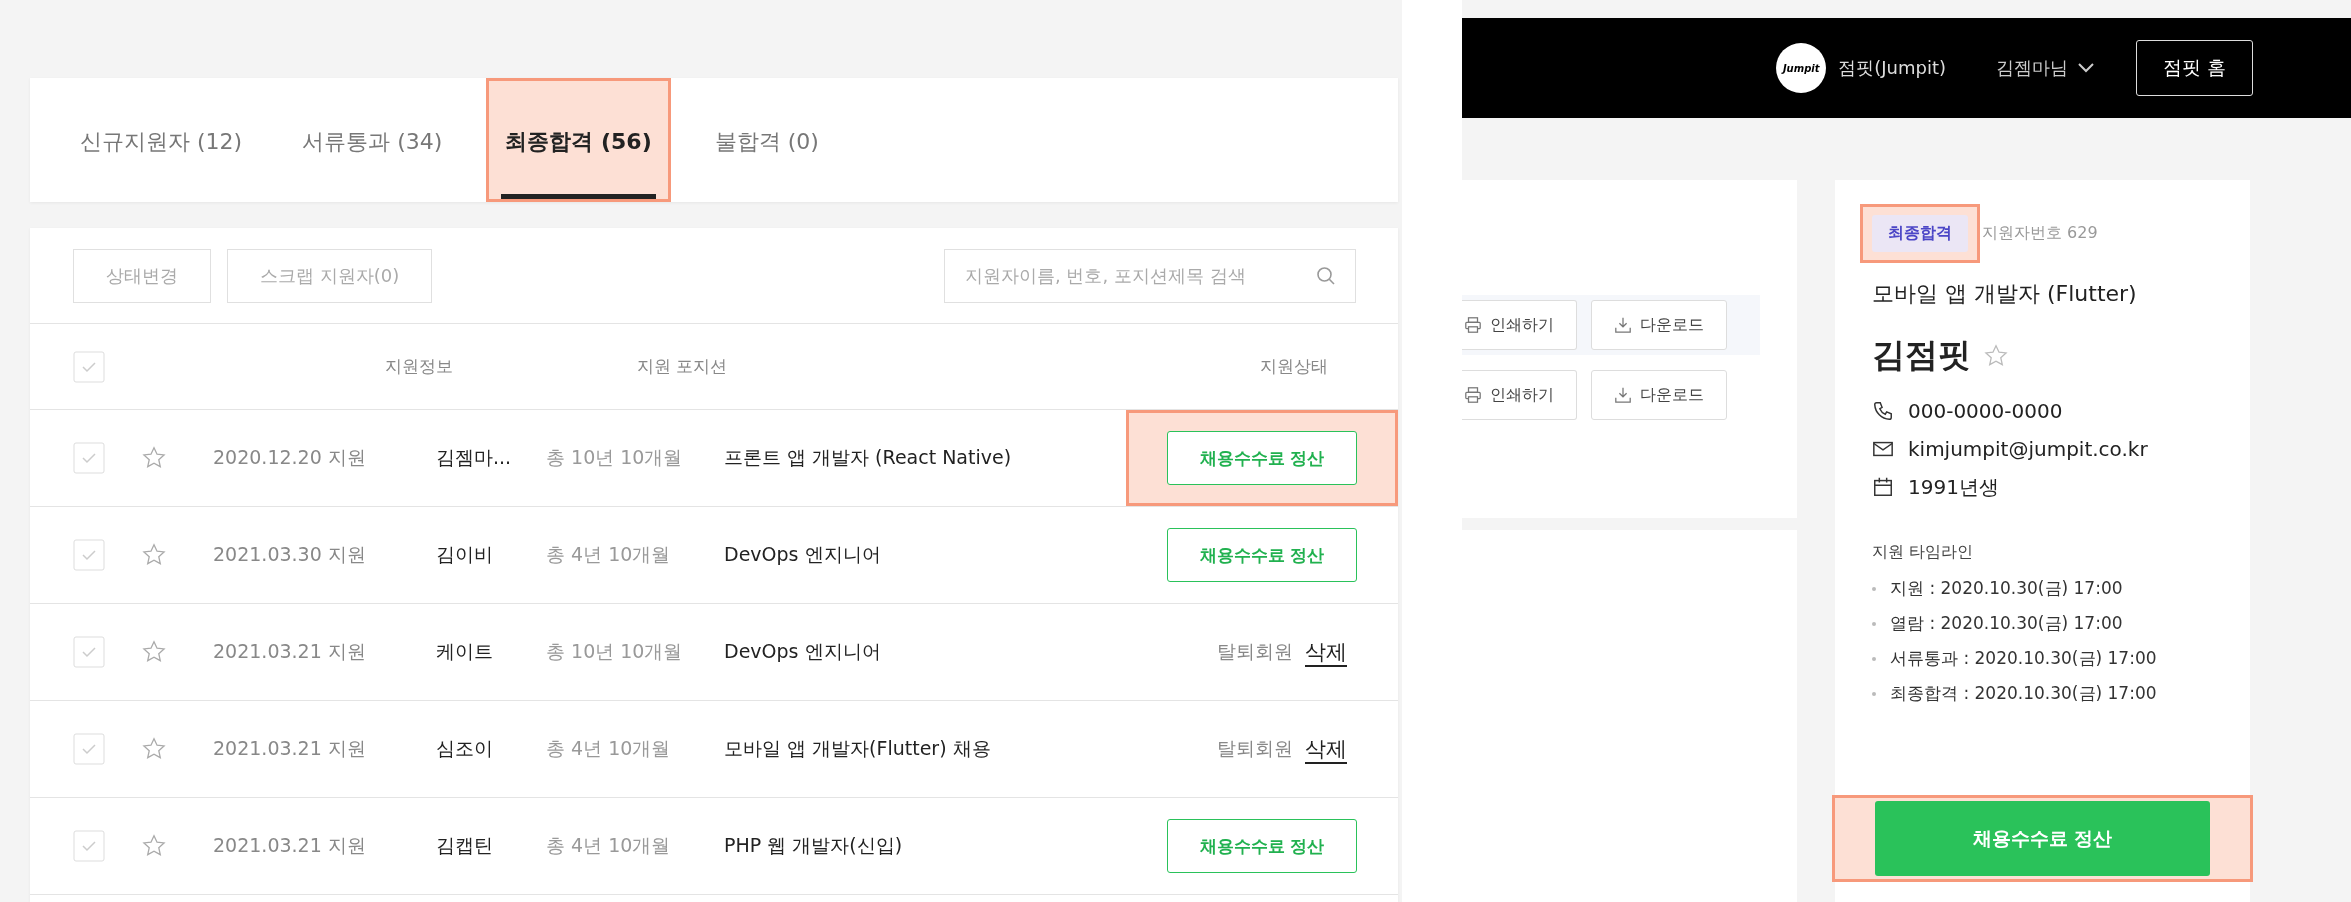  I want to click on position-text: 프론트 앱 개발자 (React Native), so click(868, 457).